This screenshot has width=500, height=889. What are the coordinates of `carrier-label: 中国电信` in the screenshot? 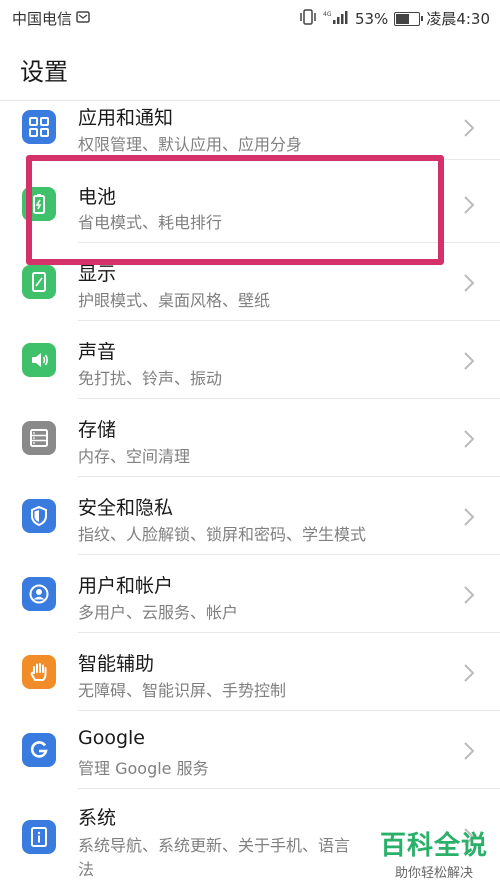 It's located at (42, 19).